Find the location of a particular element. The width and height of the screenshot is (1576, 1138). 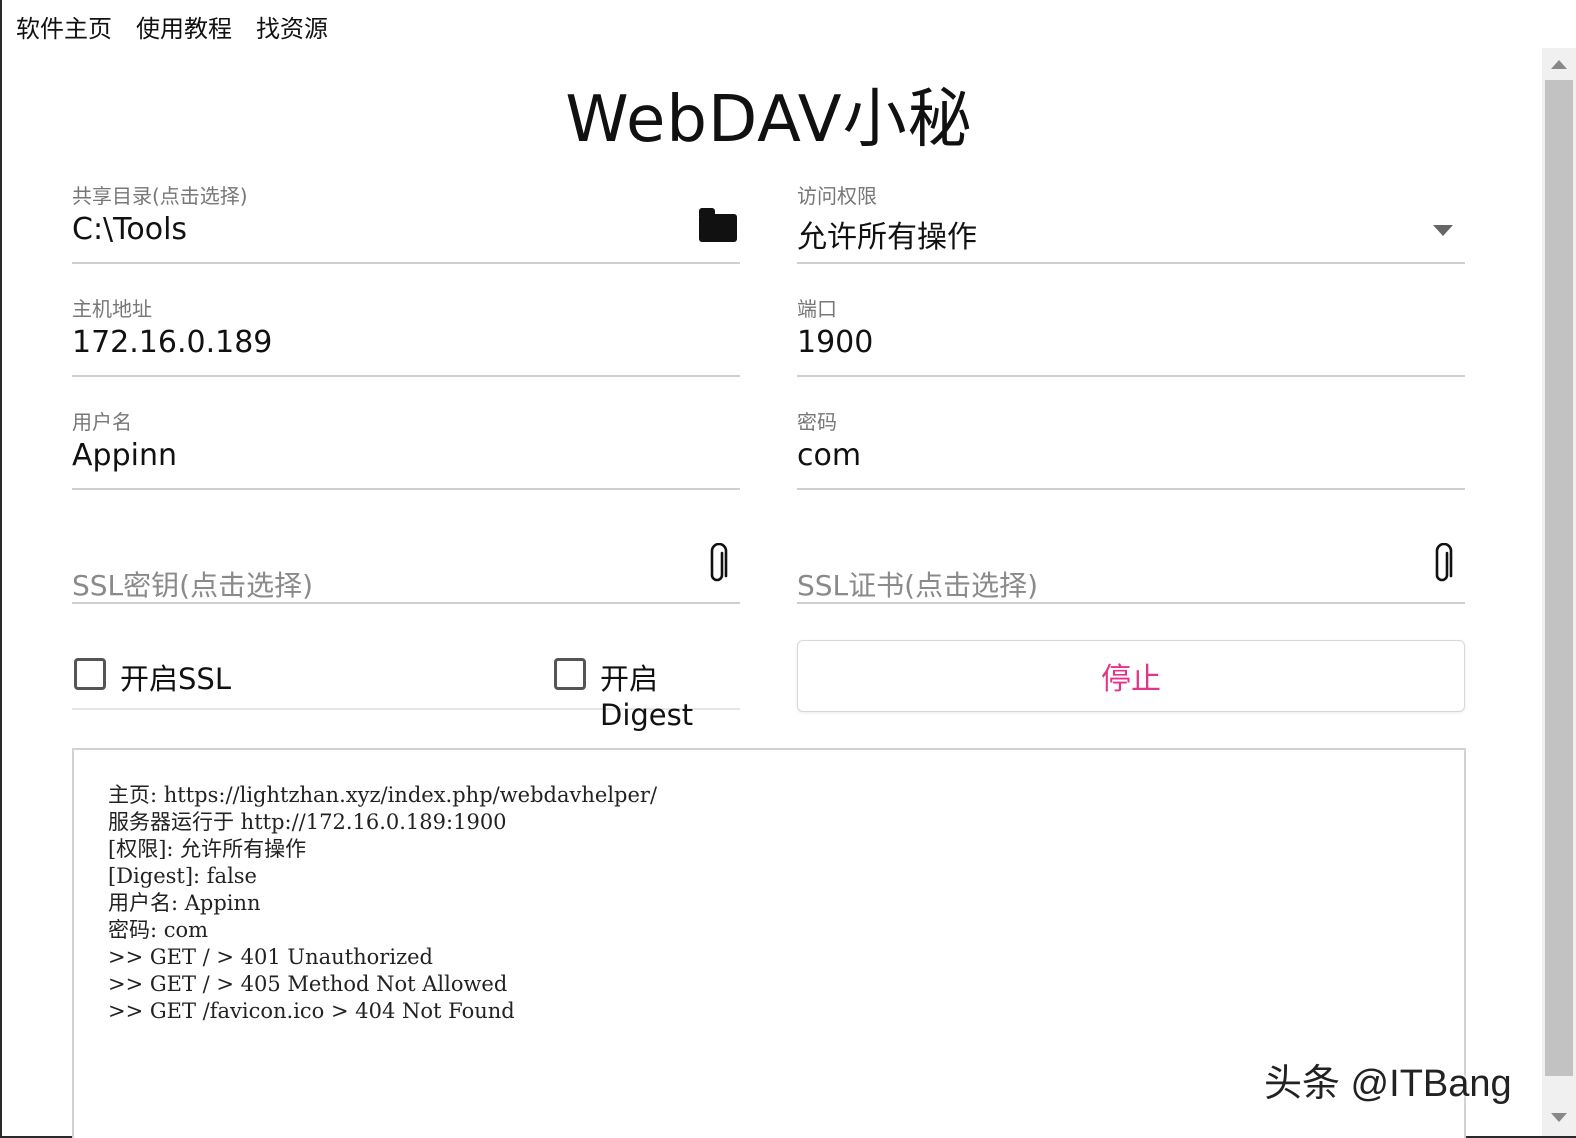

port-field: 端口 is located at coordinates (1131, 335).